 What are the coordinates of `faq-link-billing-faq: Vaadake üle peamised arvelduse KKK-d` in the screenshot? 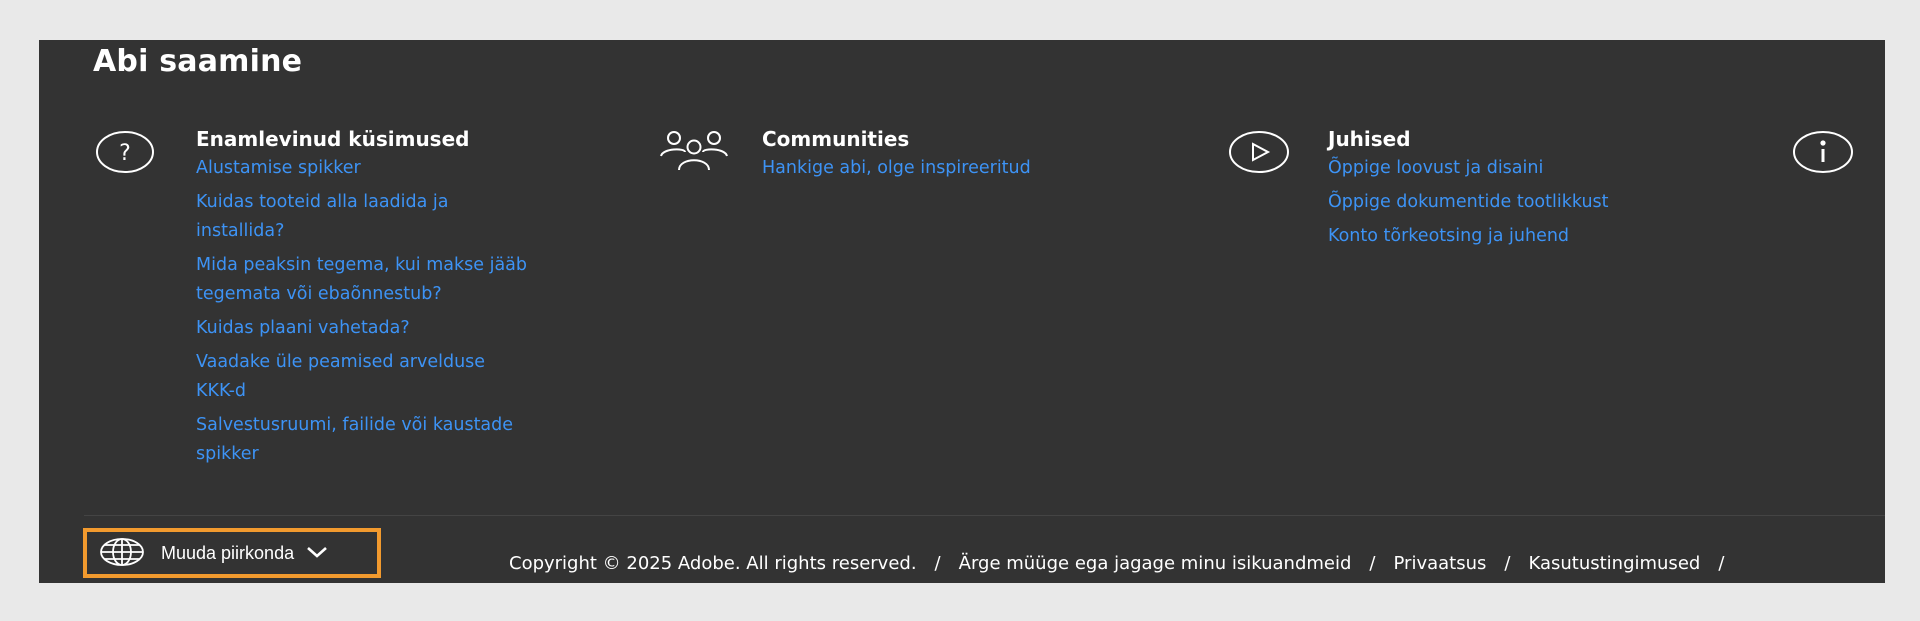 It's located at (406, 377).